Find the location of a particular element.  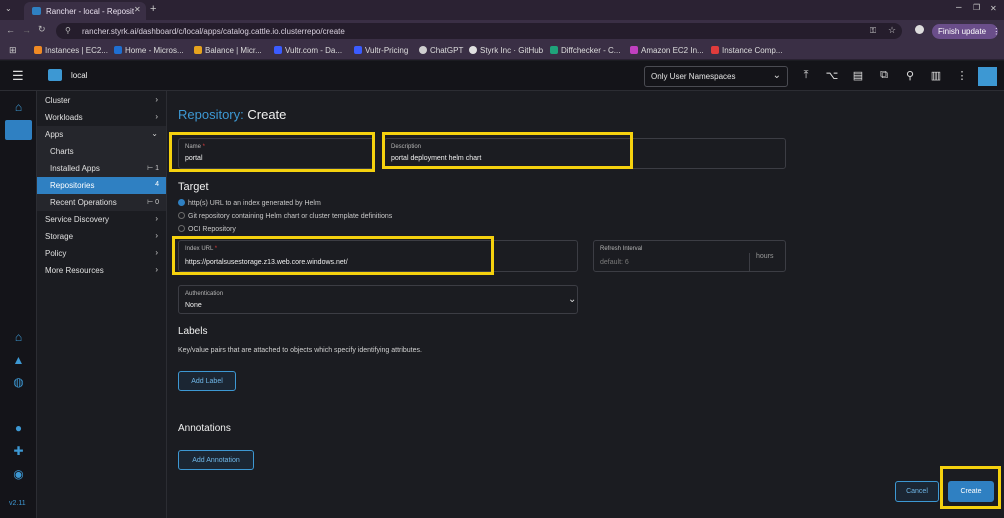

add-label-button: Add Label is located at coordinates (207, 381).